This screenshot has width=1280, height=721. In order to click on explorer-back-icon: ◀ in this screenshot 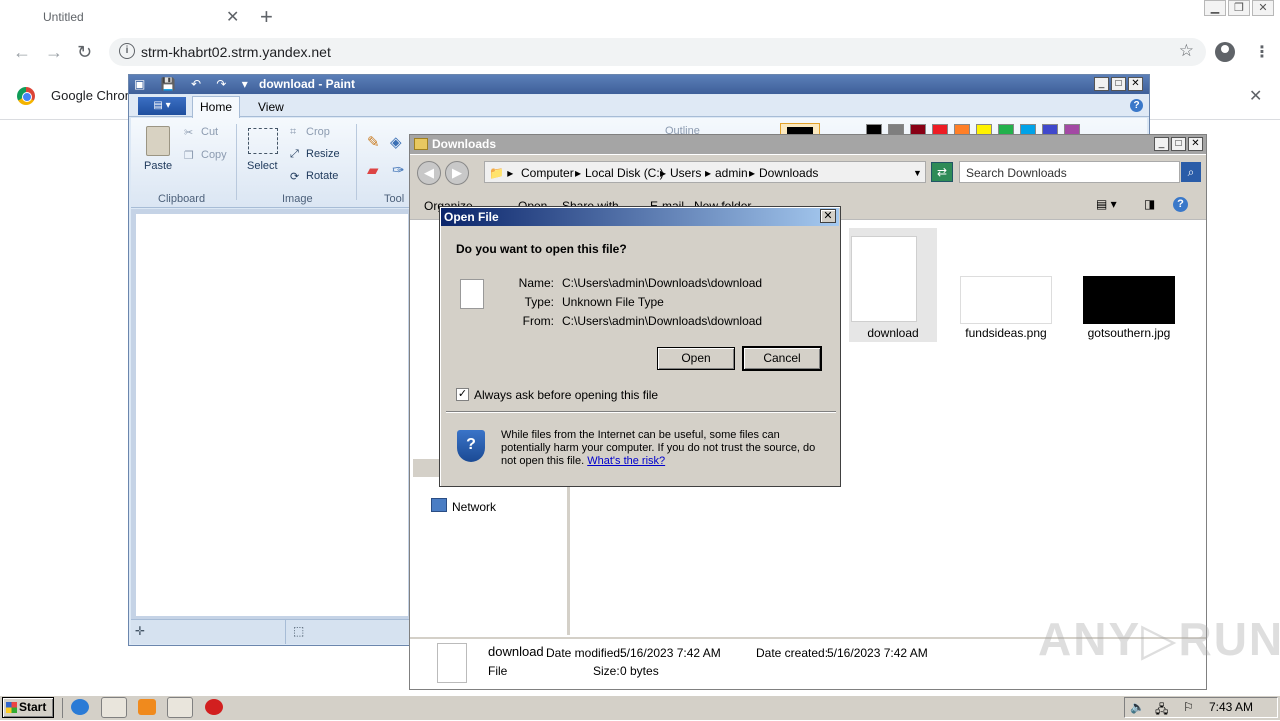, I will do `click(429, 173)`.